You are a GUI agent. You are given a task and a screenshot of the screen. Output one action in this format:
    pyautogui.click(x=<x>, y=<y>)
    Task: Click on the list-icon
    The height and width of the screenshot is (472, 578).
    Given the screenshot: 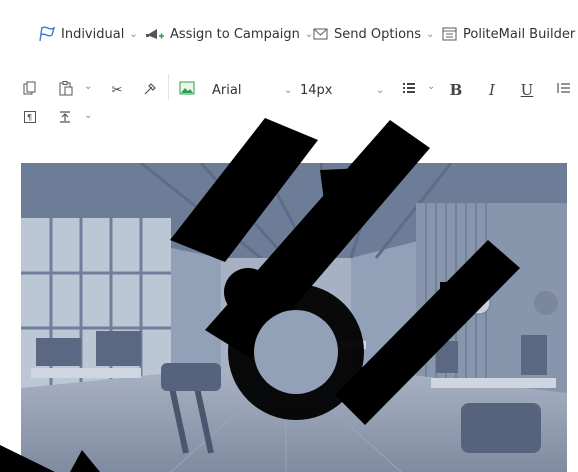 What is the action you would take?
    pyautogui.click(x=409, y=90)
    